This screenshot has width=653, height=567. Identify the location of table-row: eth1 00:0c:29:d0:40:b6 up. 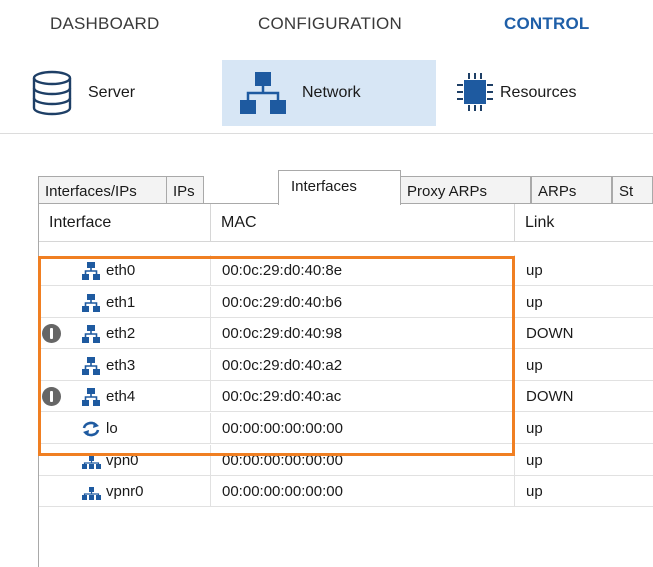
(346, 302).